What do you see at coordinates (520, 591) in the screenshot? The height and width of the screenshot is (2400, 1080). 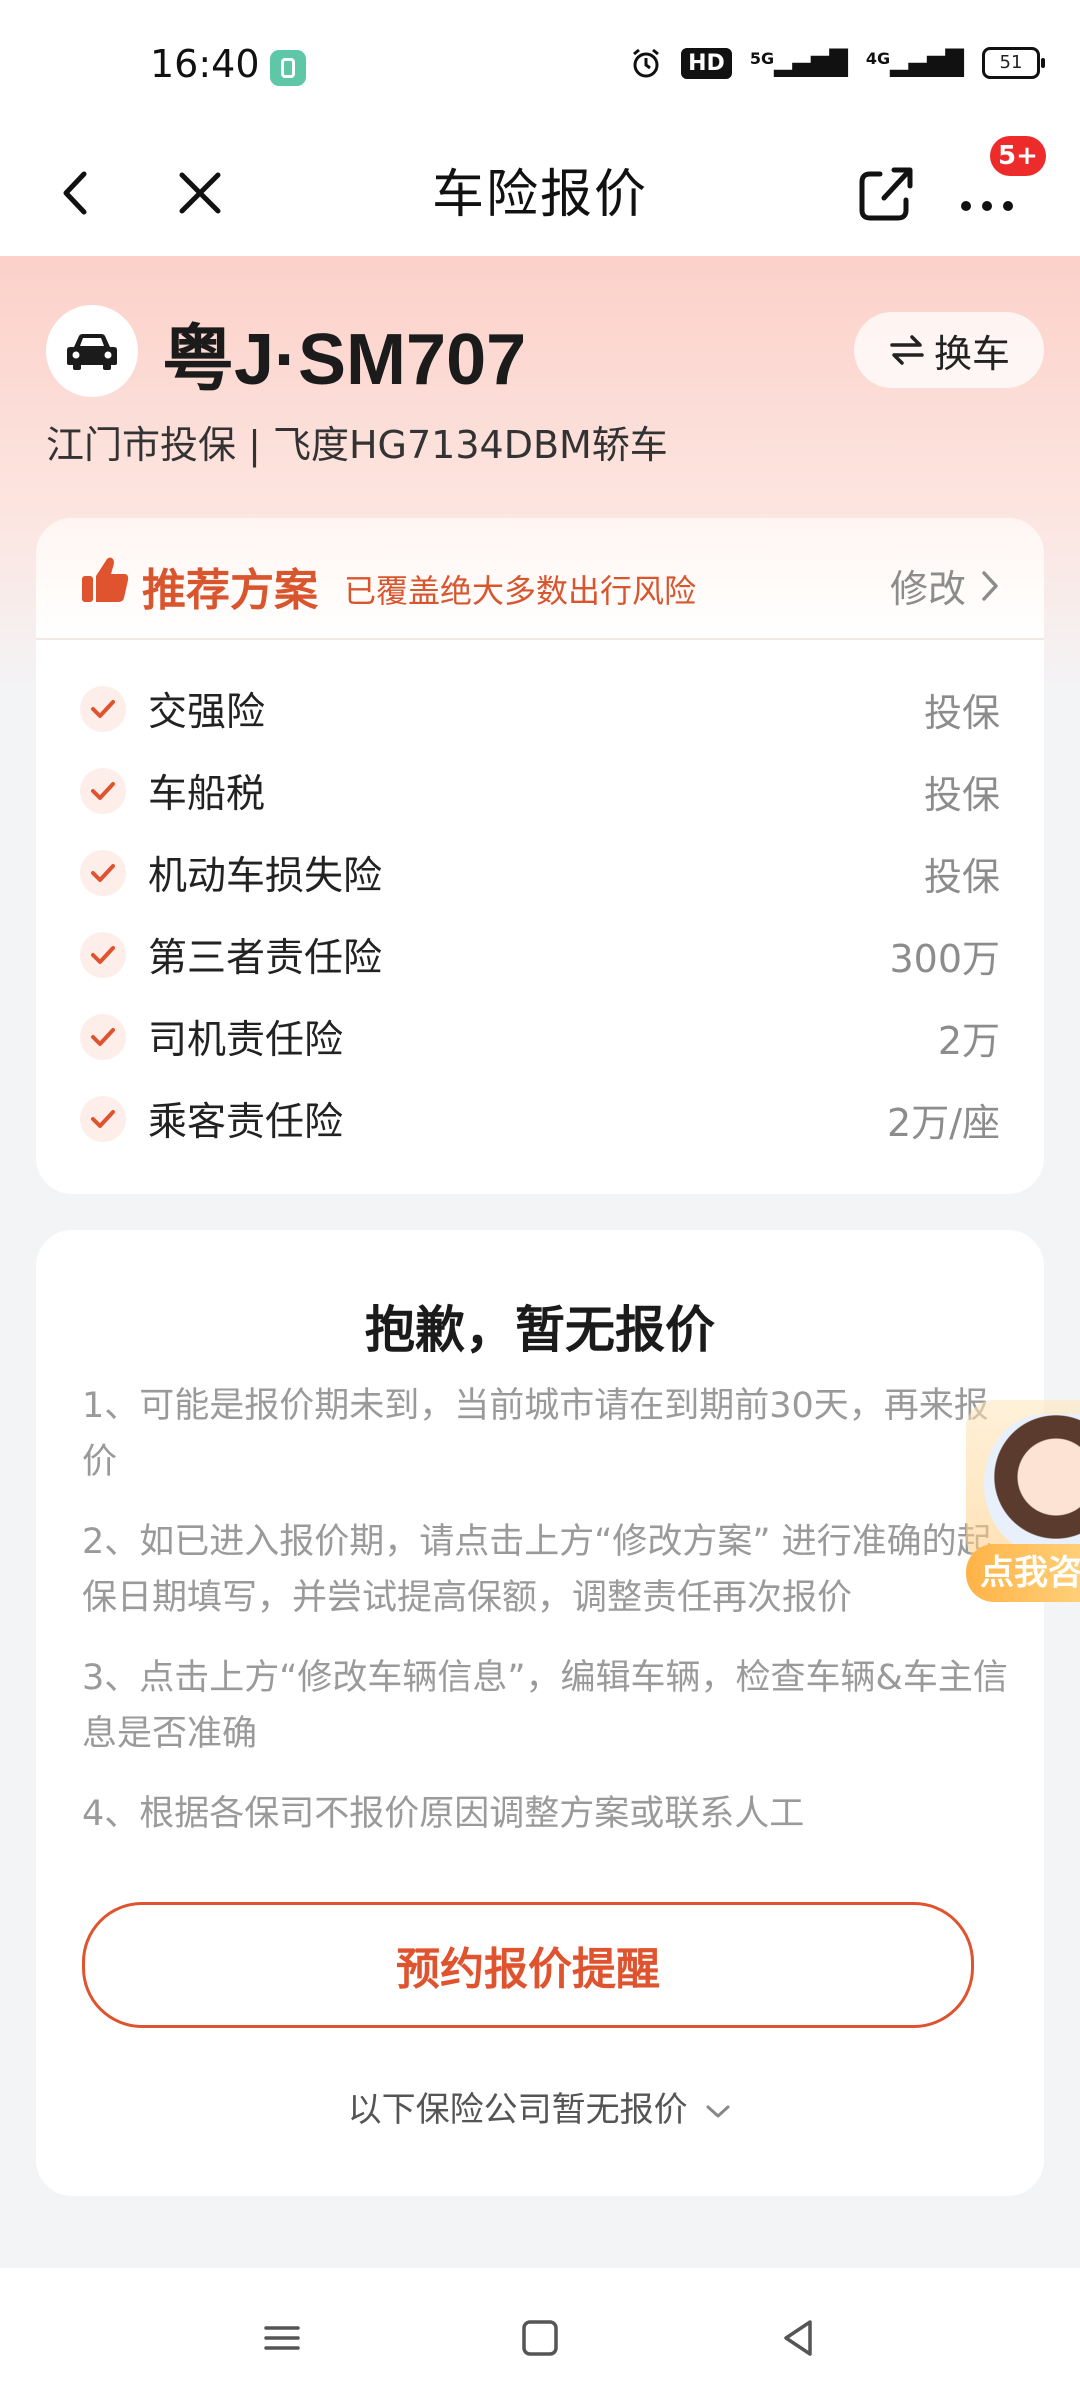 I see `plan-description: 已覆盖绝大多数出行风险` at bounding box center [520, 591].